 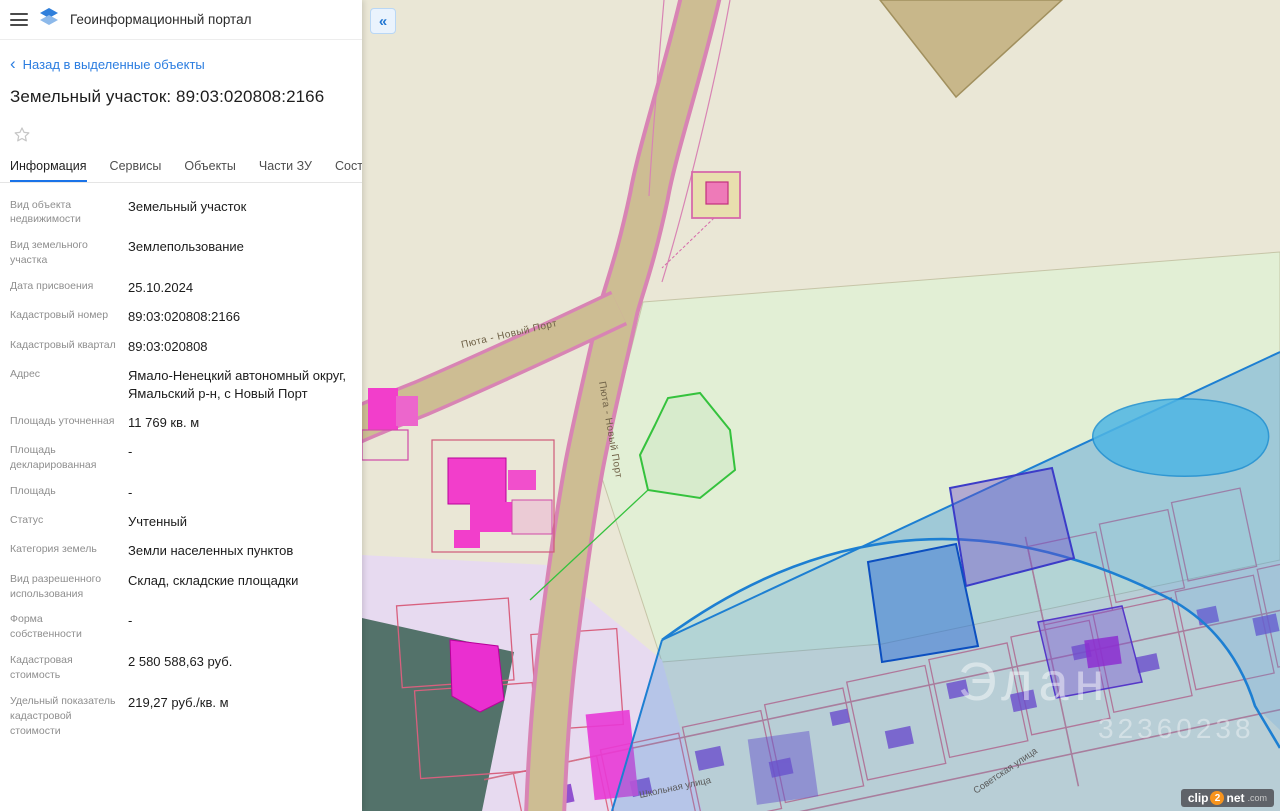 What do you see at coordinates (167, 96) in the screenshot?
I see `page-title: Земельный участок: 89:03:020808:2166` at bounding box center [167, 96].